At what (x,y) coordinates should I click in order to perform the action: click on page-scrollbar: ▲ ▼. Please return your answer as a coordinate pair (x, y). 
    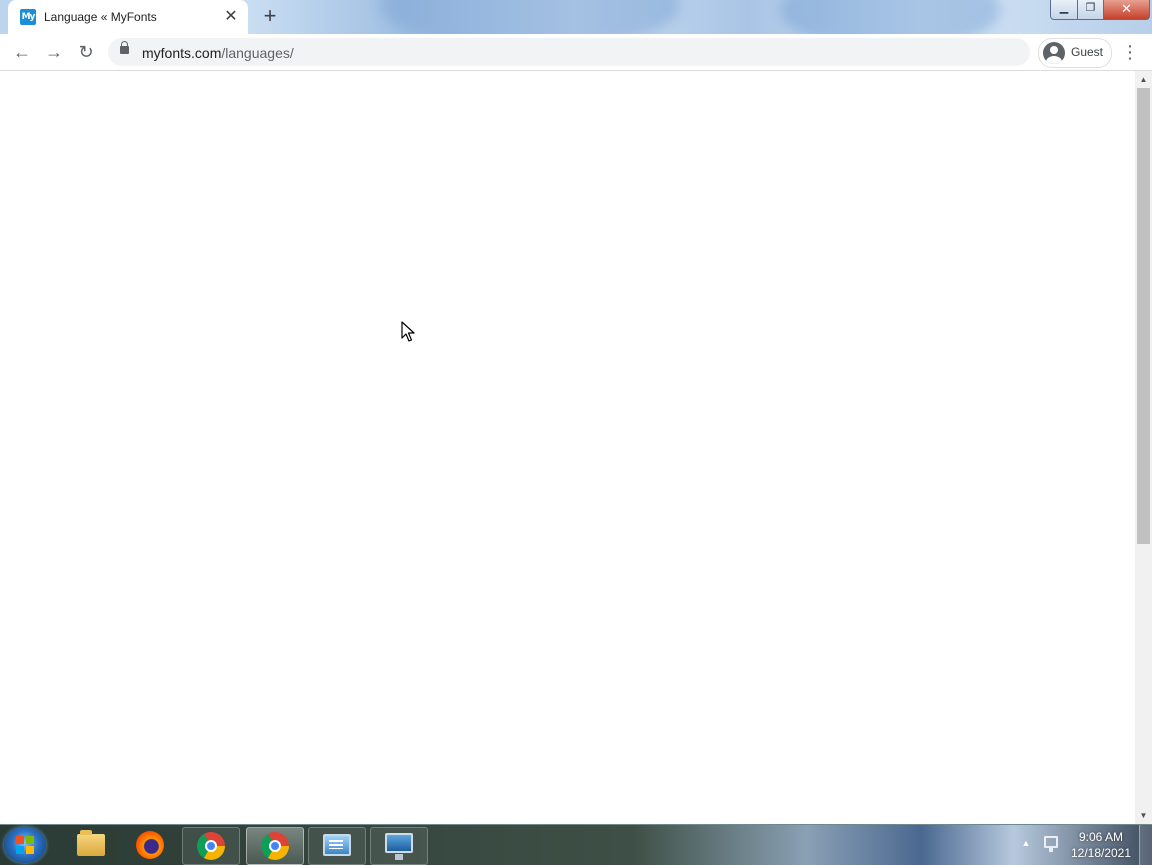
    Looking at the image, I should click on (1143, 447).